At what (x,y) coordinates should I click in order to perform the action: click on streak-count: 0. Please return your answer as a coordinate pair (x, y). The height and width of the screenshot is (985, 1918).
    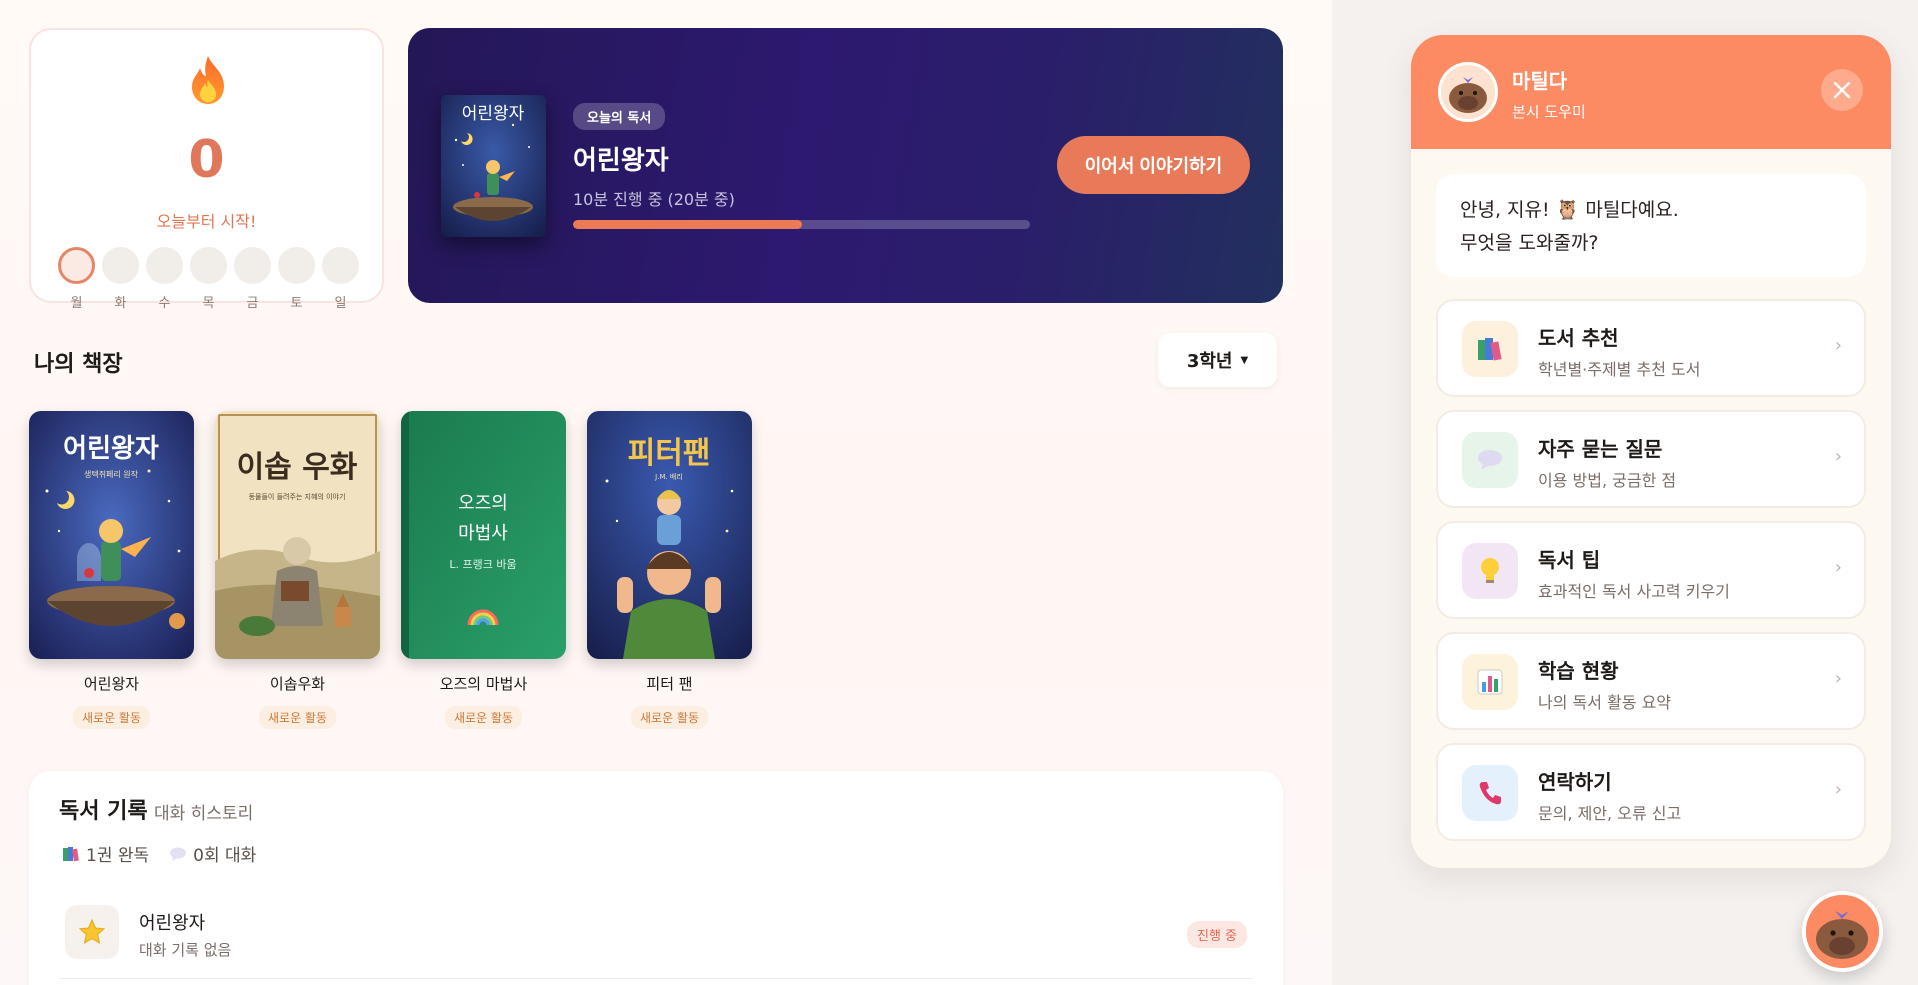
    Looking at the image, I should click on (206, 160).